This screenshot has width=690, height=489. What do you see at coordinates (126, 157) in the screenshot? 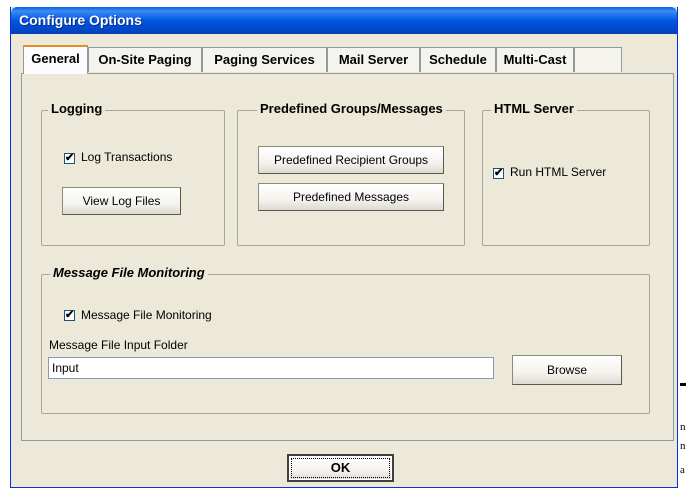
I see `log-transactions-label: Log Transactions` at bounding box center [126, 157].